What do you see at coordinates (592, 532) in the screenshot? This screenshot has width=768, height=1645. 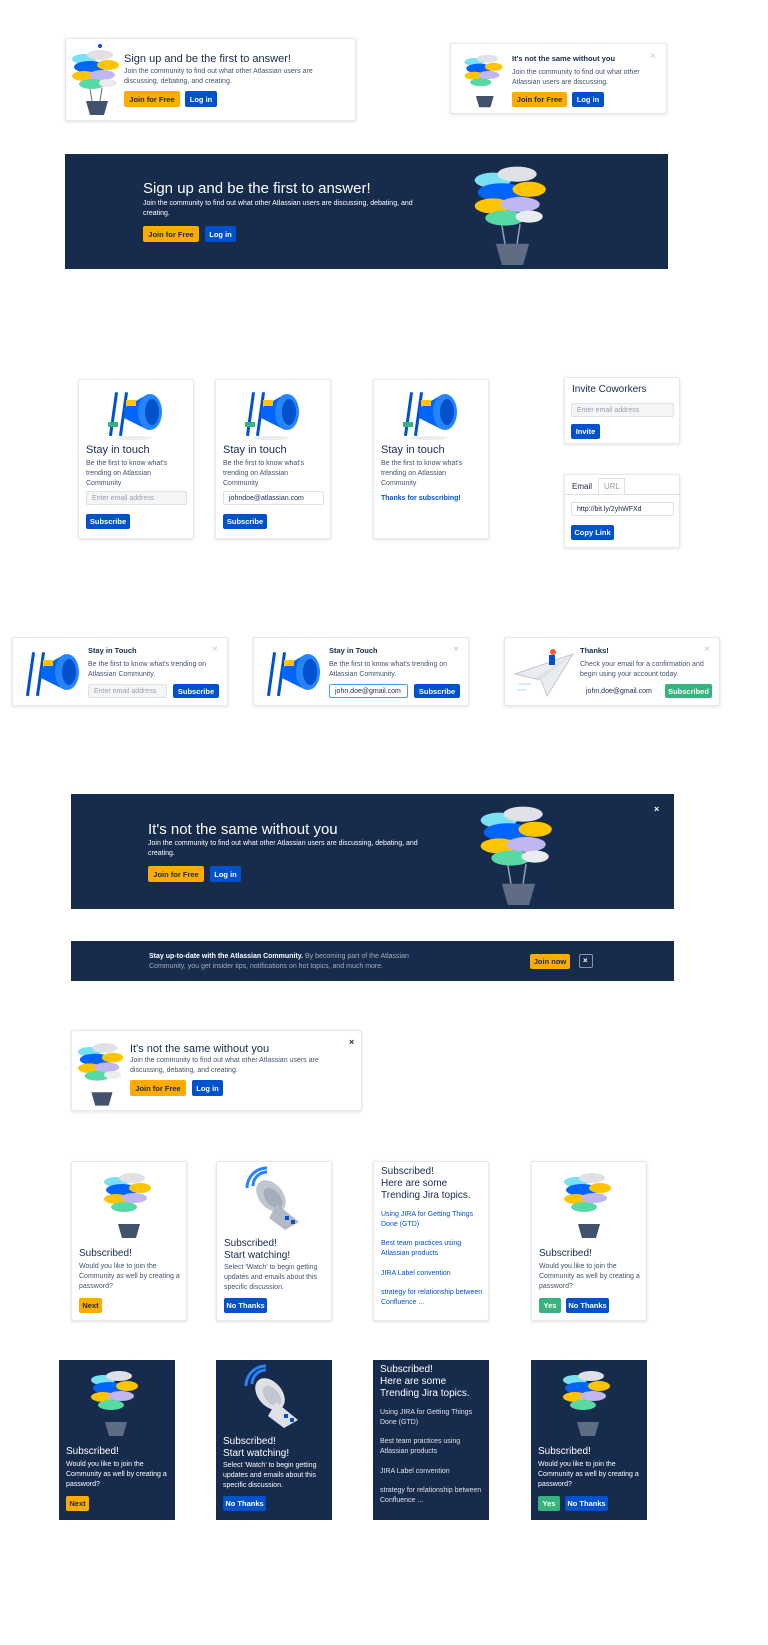 I see `copy-link-button: Copy Link` at bounding box center [592, 532].